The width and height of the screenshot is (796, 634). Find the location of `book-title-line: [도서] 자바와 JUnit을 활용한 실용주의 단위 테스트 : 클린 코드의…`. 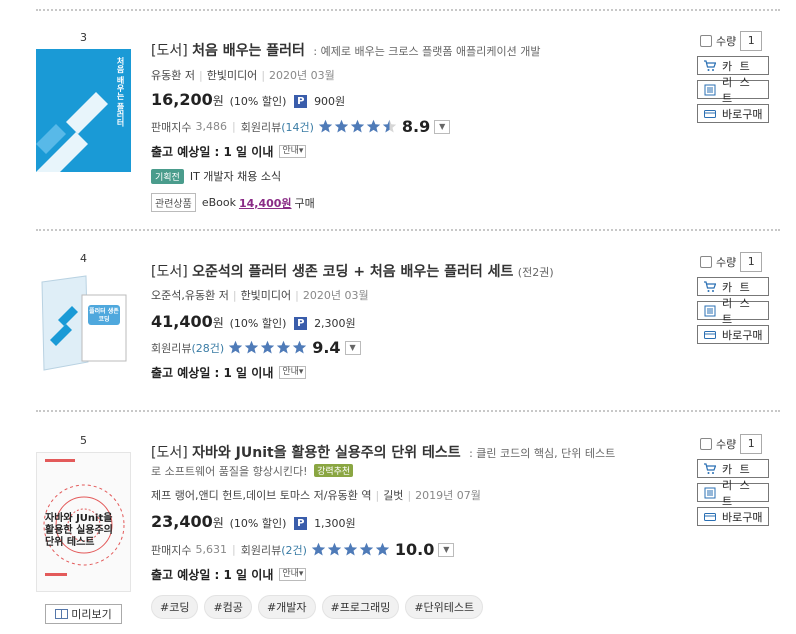

book-title-line: [도서] 자바와 JUnit을 활용한 실용주의 단위 테스트 : 클린 코드의… is located at coordinates (383, 452).